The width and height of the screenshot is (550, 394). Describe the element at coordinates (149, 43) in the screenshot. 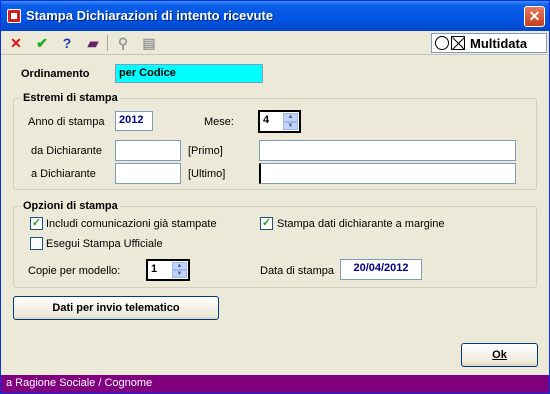

I see `print-preview-icon: ▤` at that location.